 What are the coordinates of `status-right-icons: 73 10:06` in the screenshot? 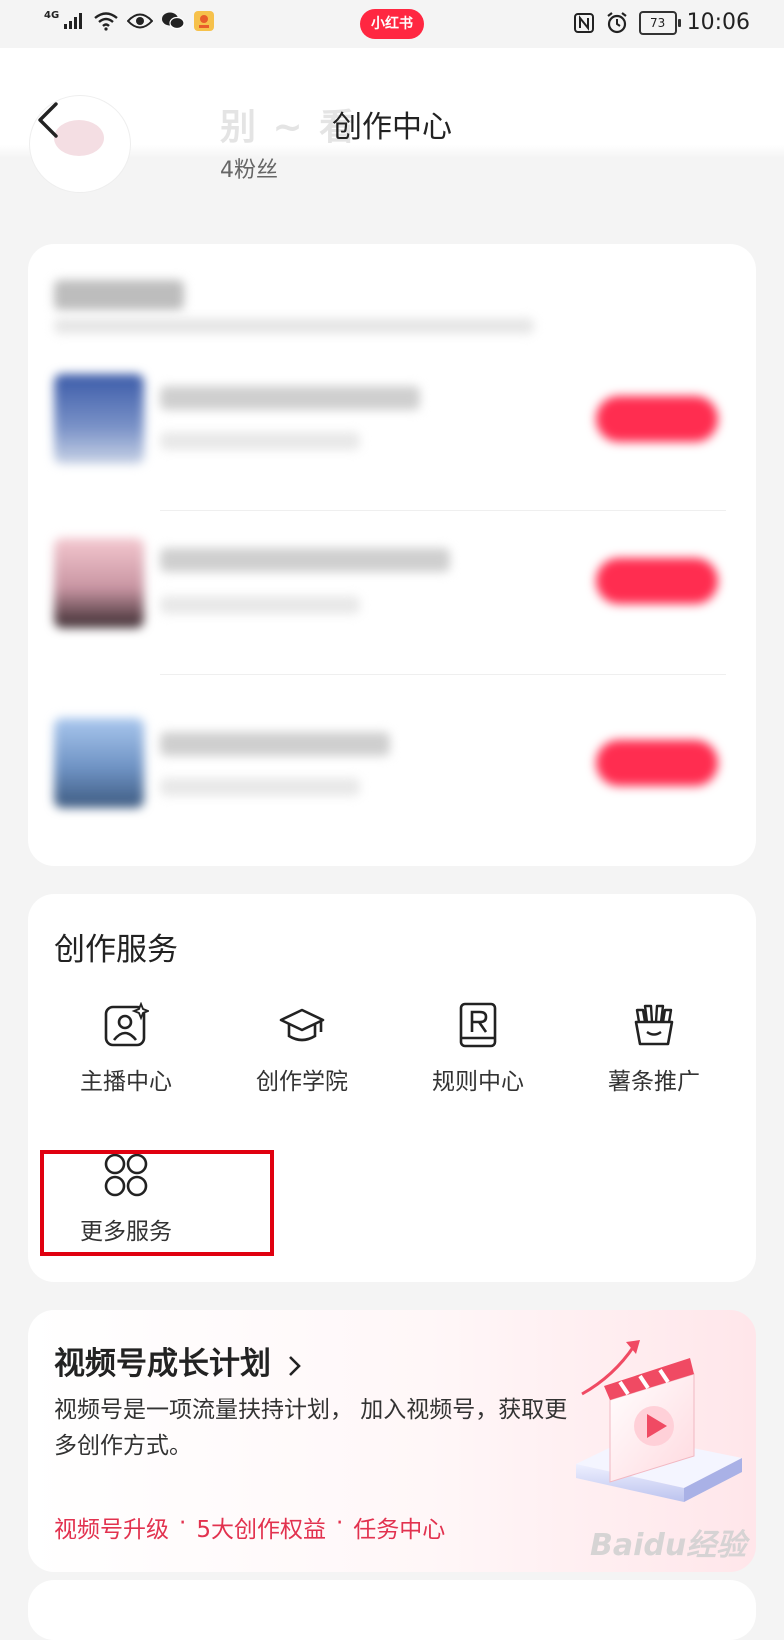 It's located at (661, 22).